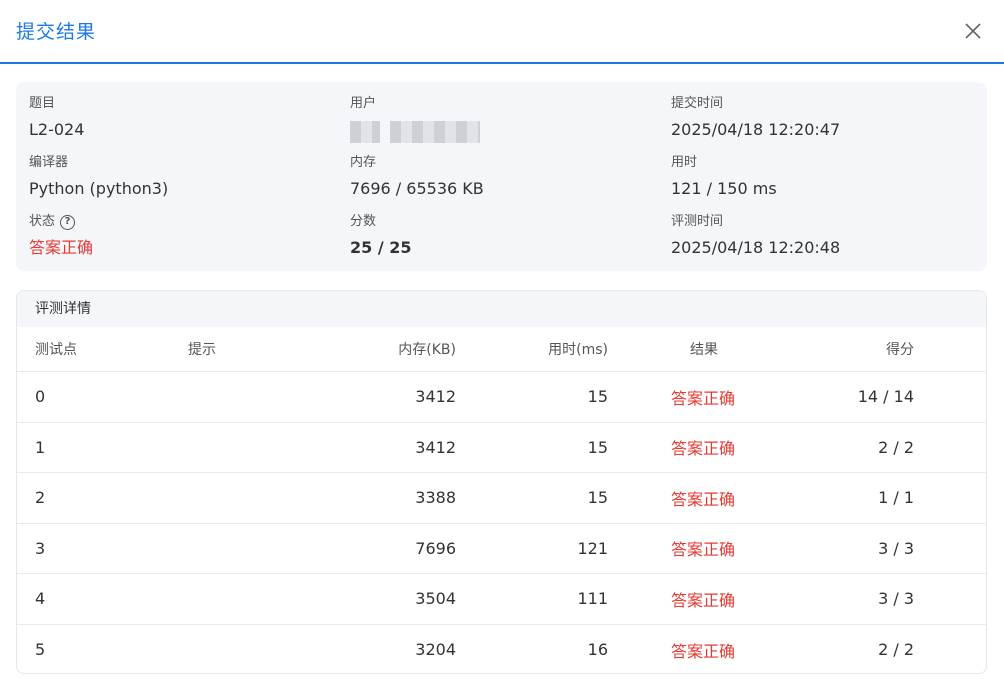  I want to click on time-field: 用时 121 / 150 ms, so click(724, 177).